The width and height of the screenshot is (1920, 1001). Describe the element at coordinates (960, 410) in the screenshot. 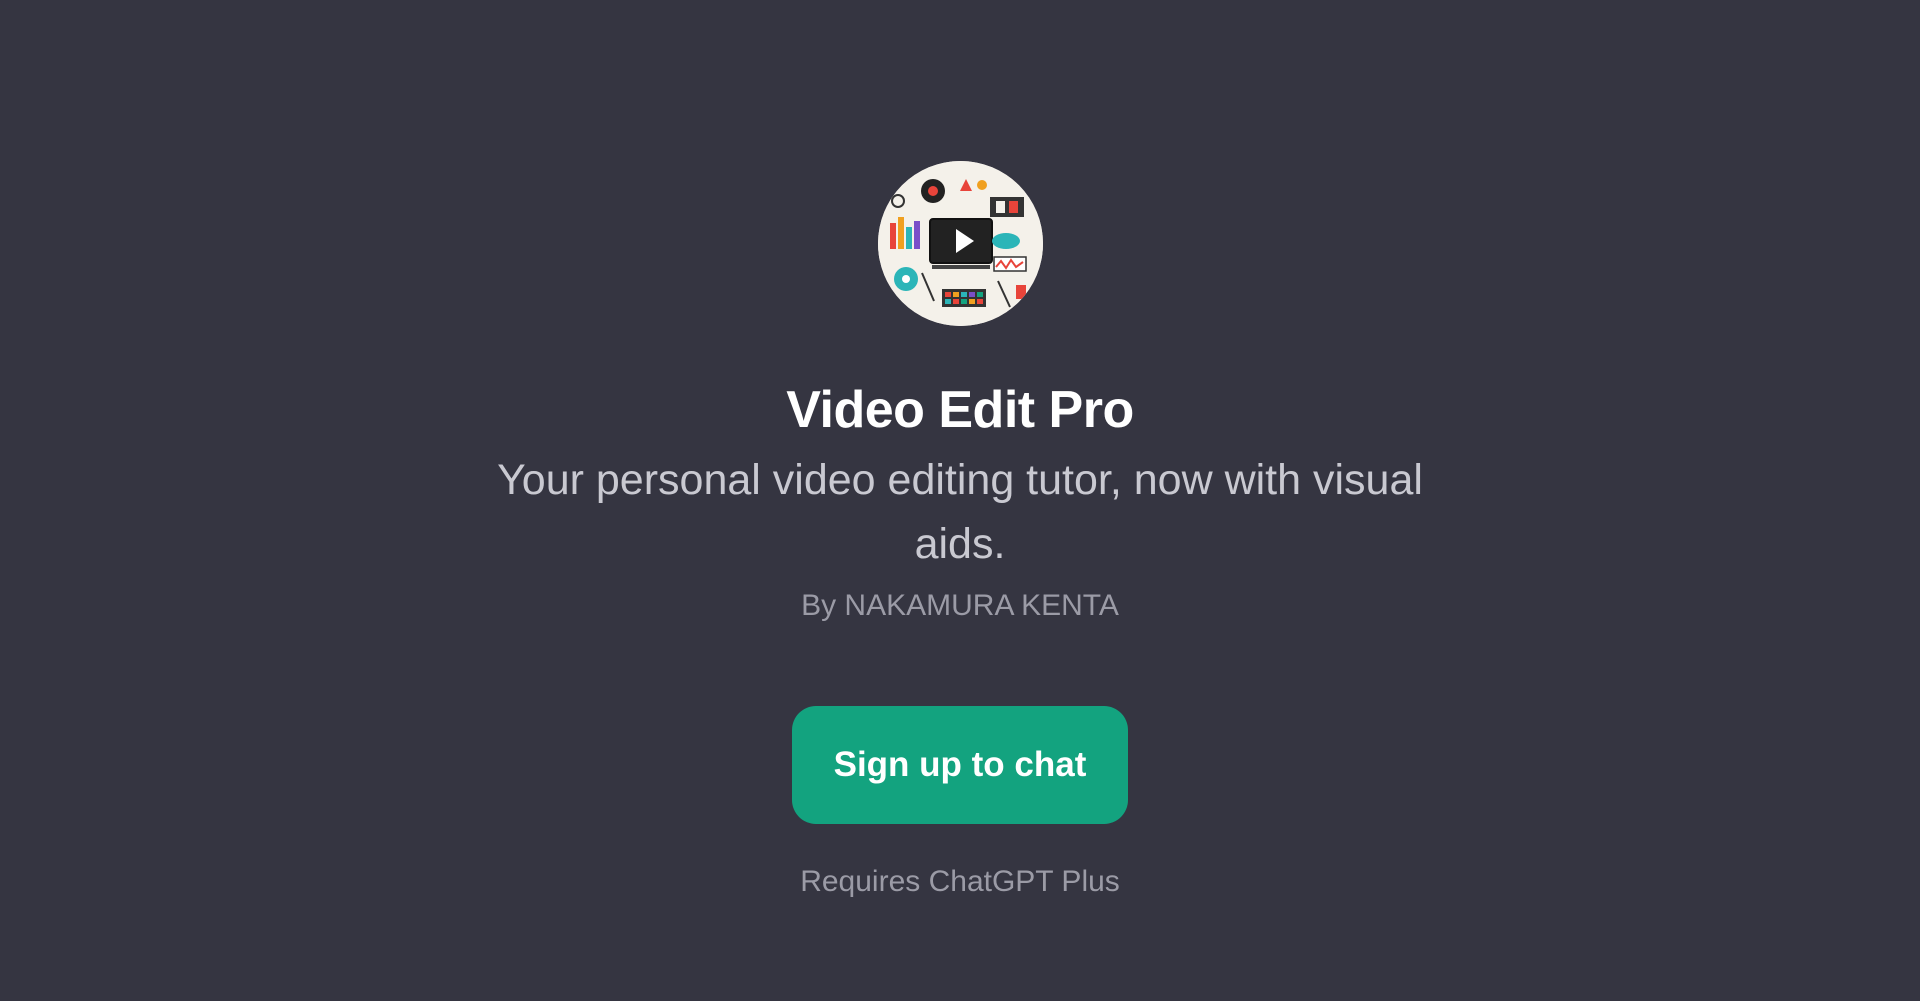

I see `gpt-title: Video Edit Pro` at that location.